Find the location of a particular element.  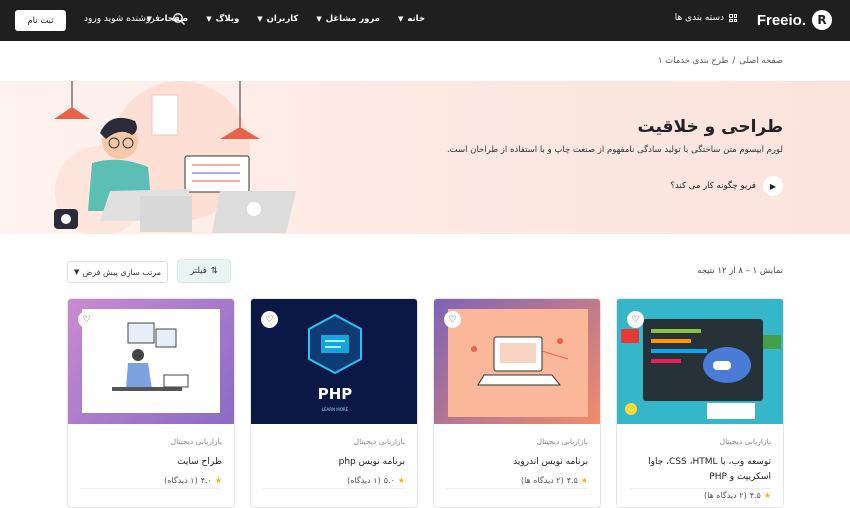

how-it-works-link: ▶ فریو چگونه کار می کند؟ is located at coordinates (726, 186).